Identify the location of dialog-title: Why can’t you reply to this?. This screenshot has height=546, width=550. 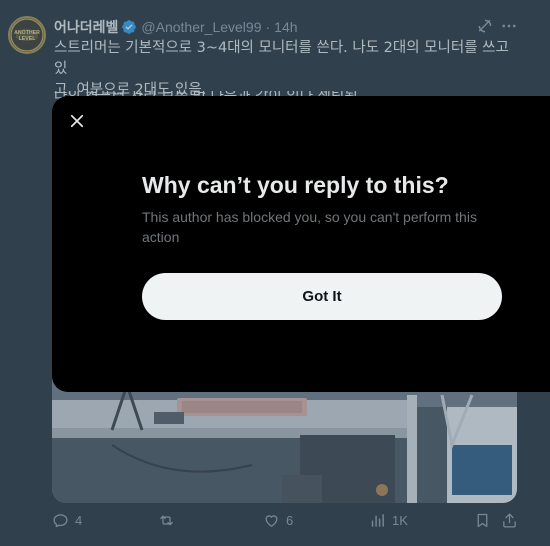
(295, 185).